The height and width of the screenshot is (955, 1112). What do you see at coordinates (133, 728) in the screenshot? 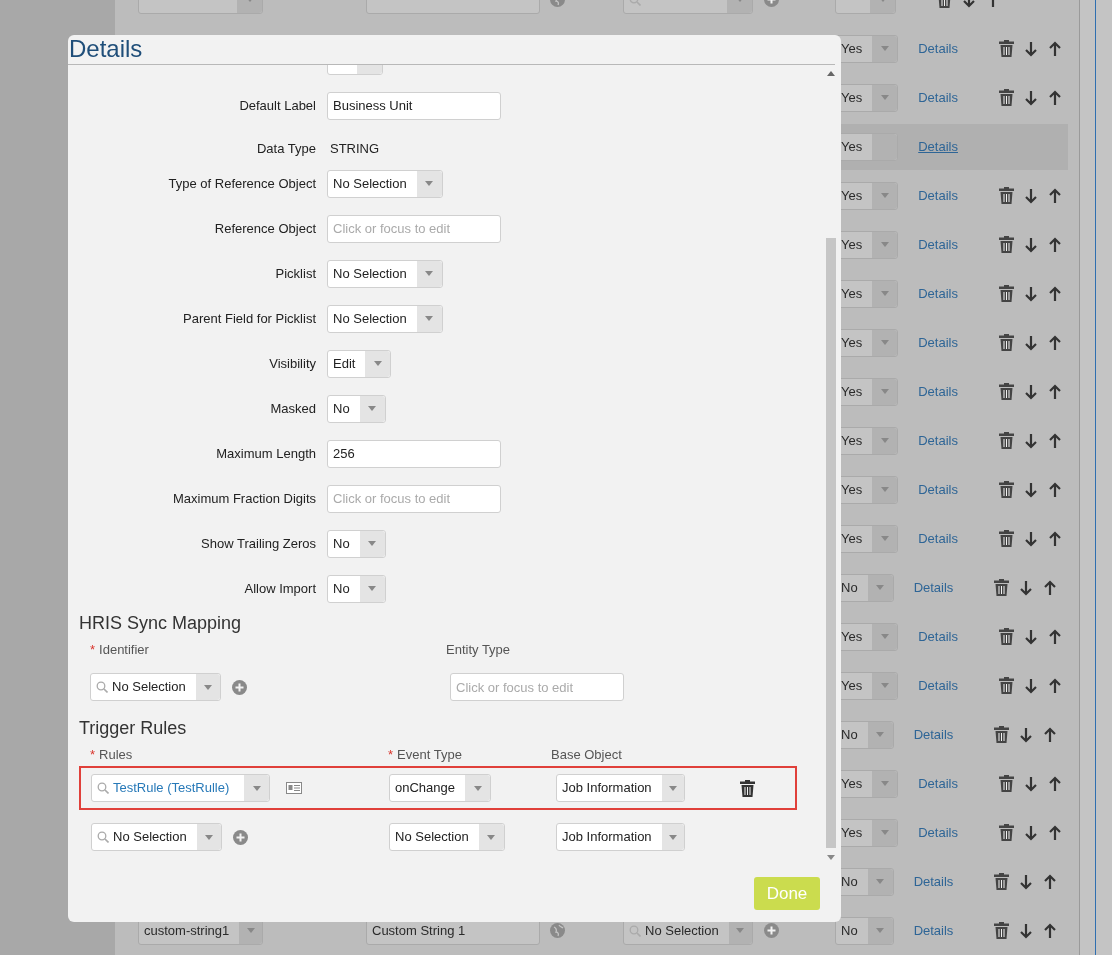
I see `section-heading: Trigger Rules` at bounding box center [133, 728].